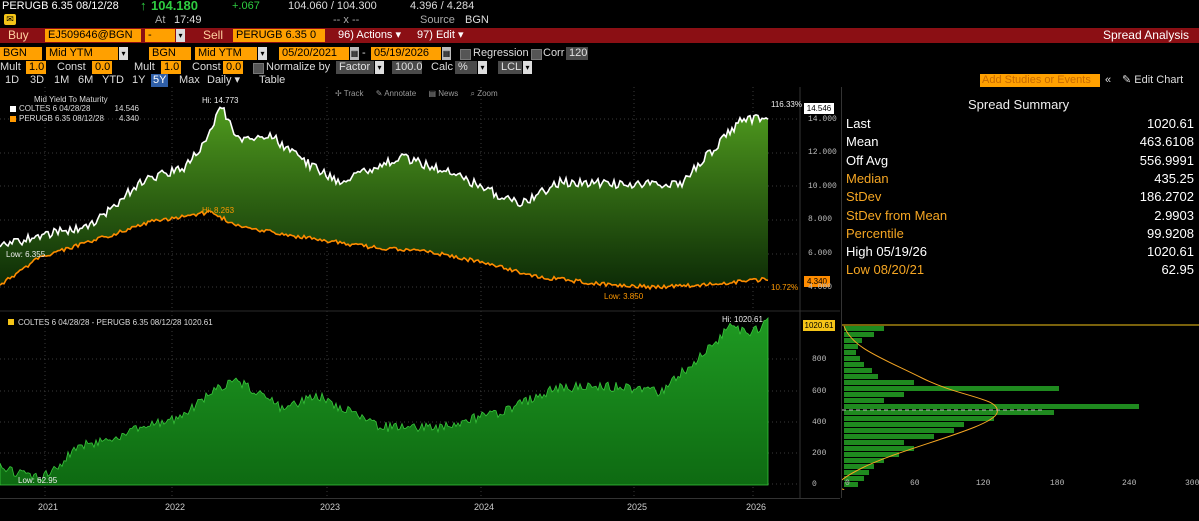  What do you see at coordinates (443, 93) in the screenshot?
I see `news-tool: ▤ News` at bounding box center [443, 93].